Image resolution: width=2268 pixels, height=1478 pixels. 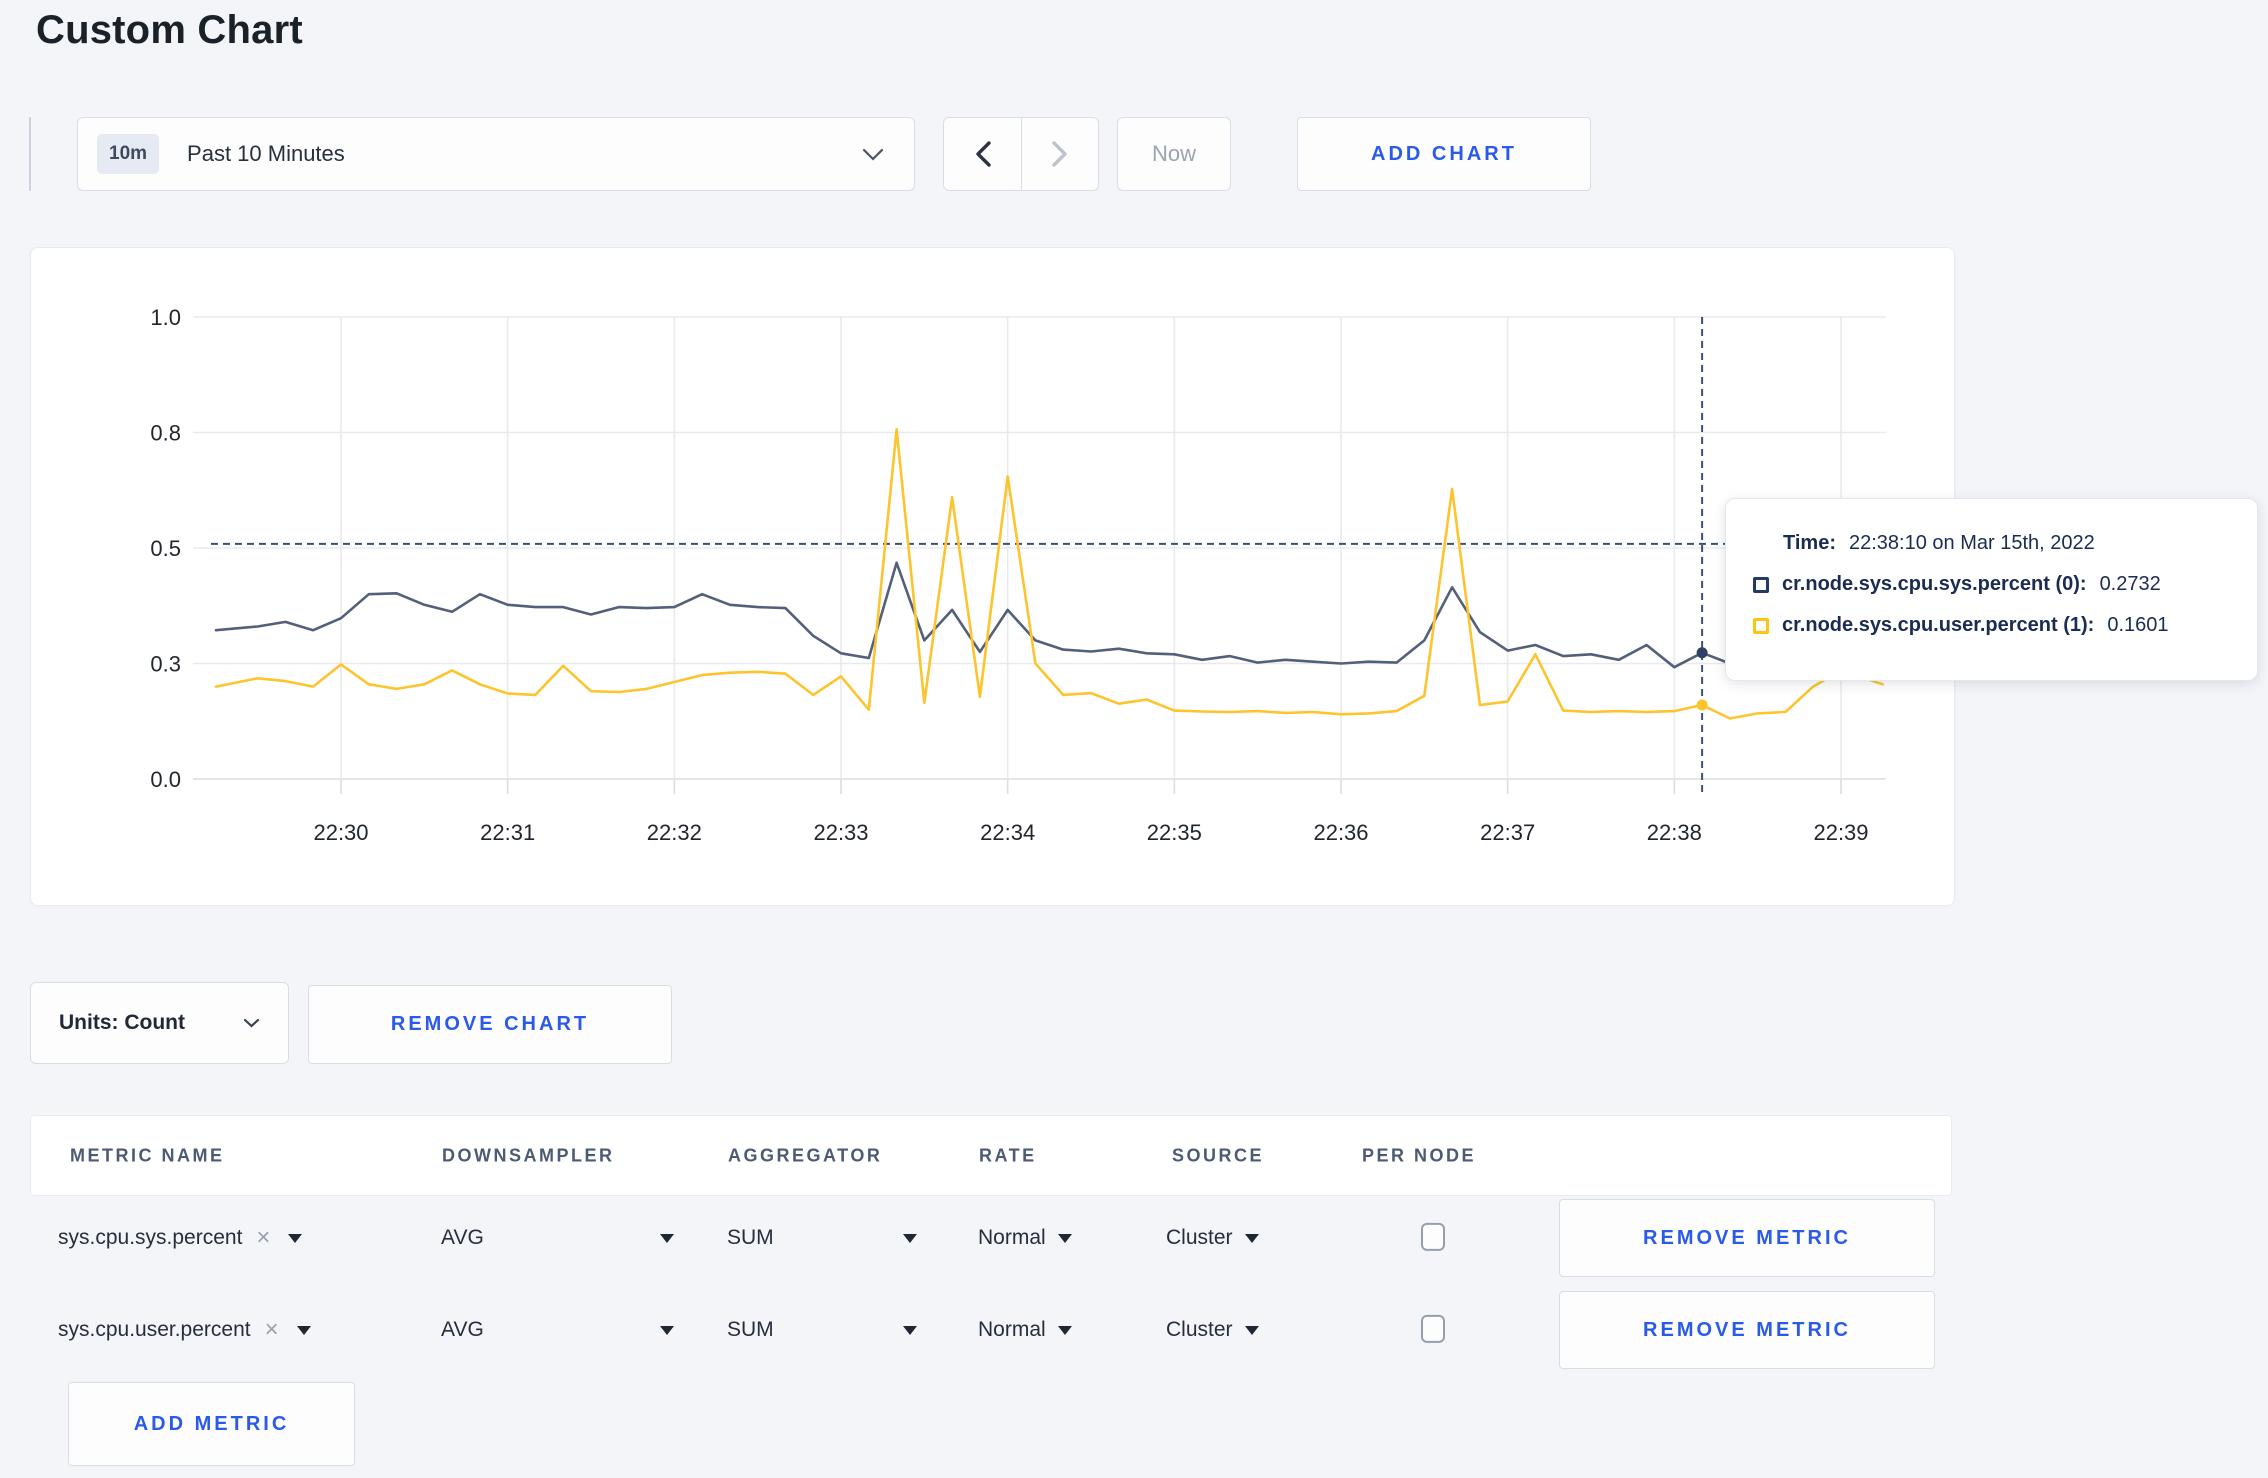 I want to click on add-chart-label: ADD CHART, so click(x=1444, y=153).